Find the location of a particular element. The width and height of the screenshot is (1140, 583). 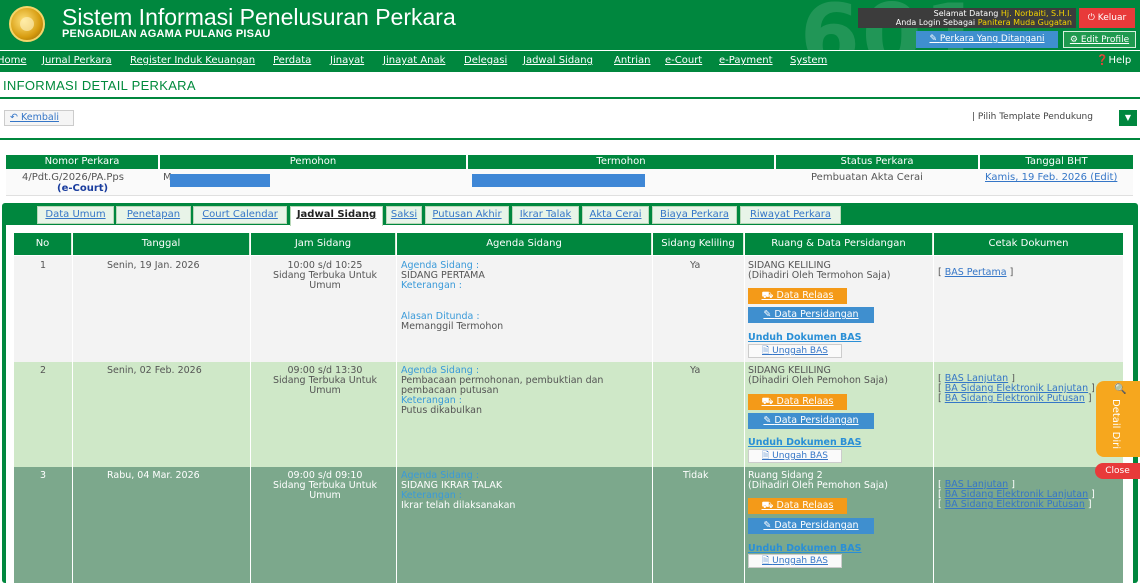

nav-perdata: Perdata is located at coordinates (292, 60).